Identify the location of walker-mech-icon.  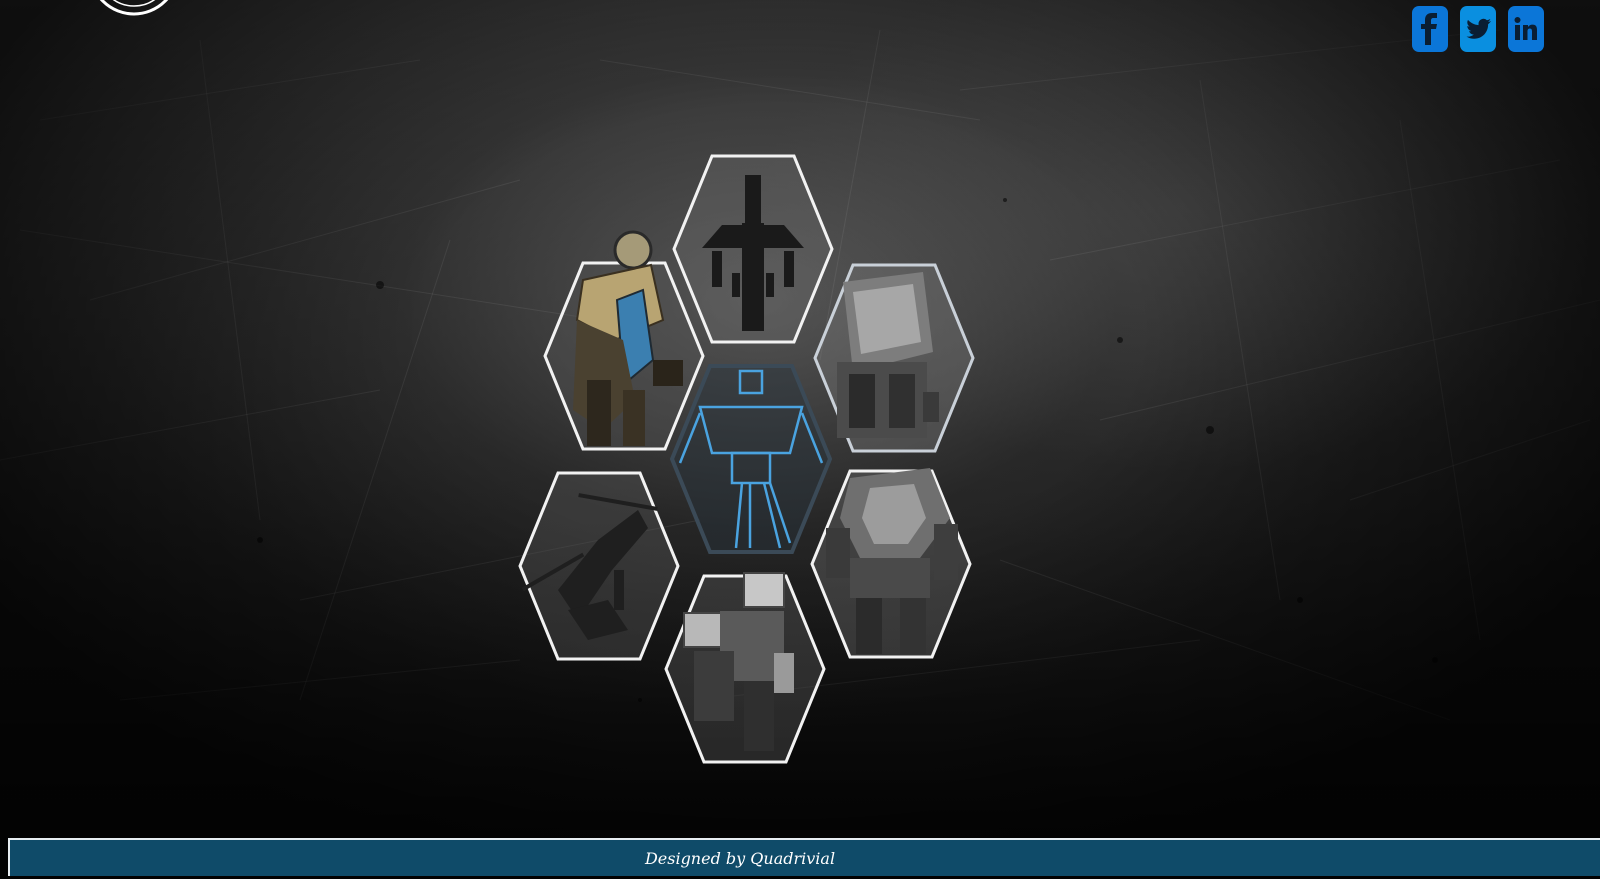
(745, 668).